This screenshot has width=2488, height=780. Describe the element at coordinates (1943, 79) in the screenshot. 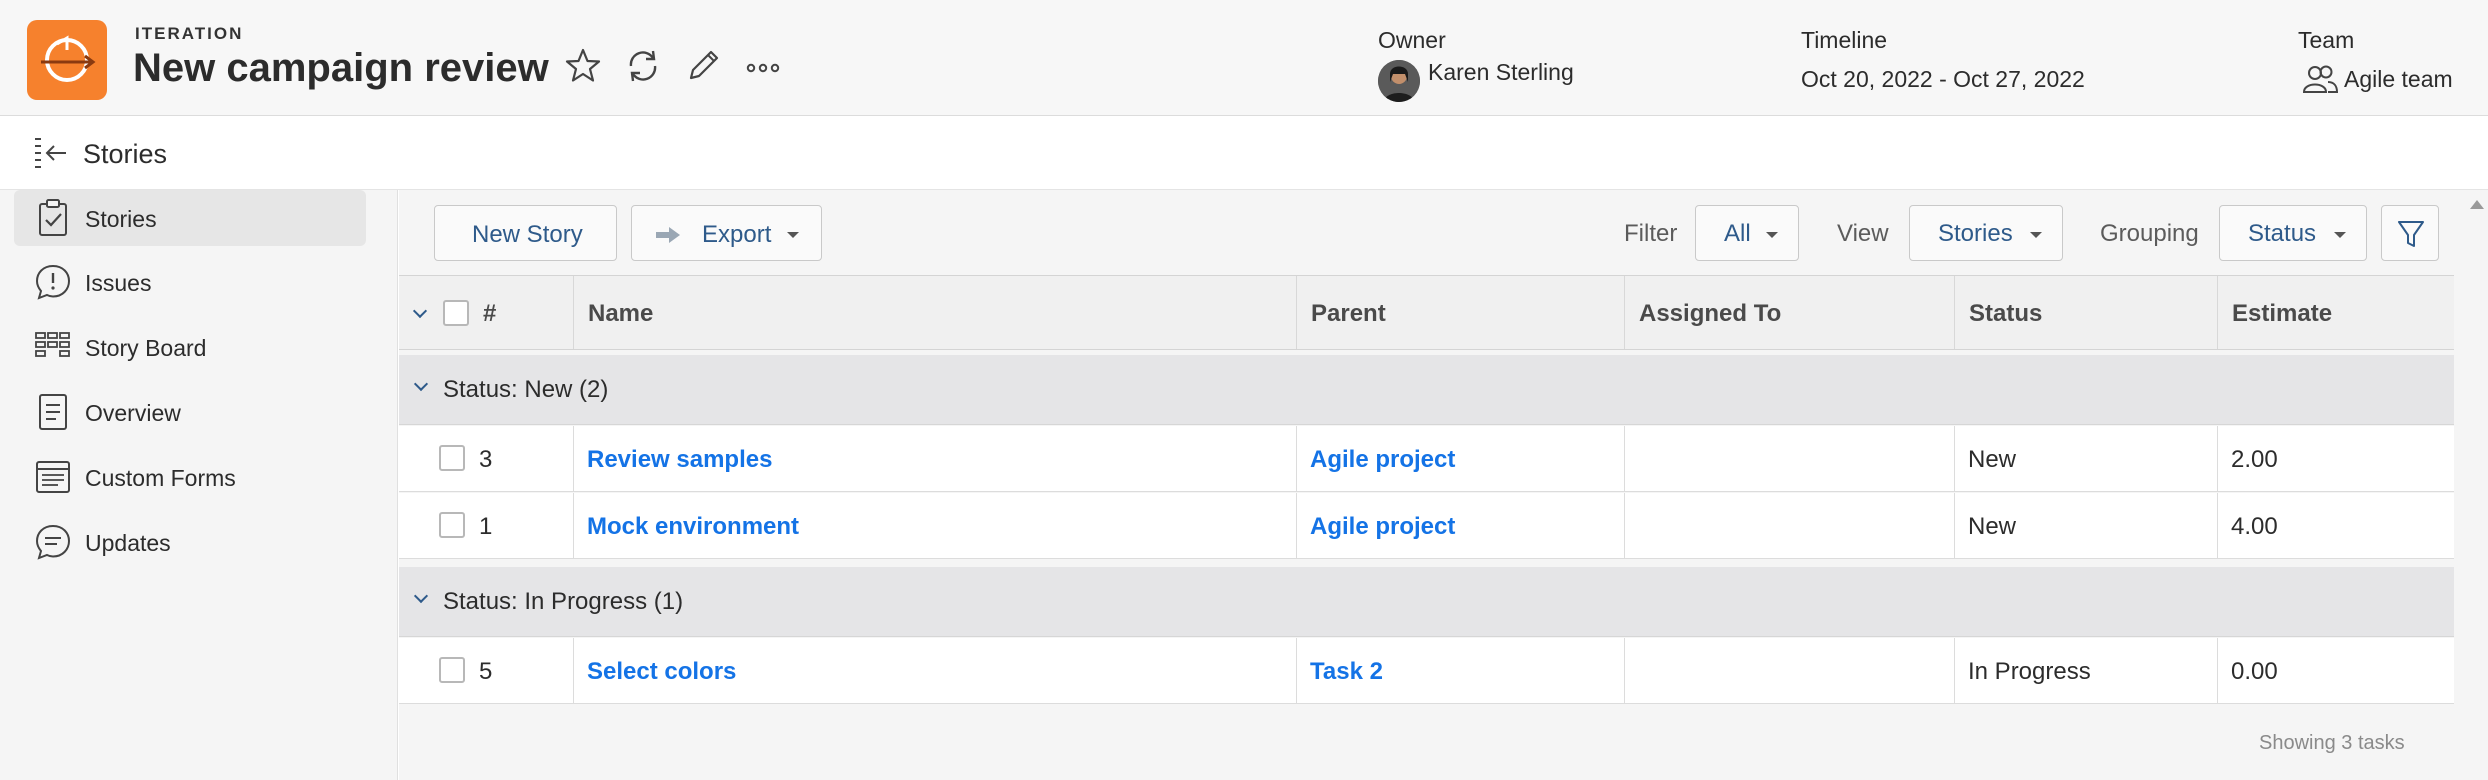

I see `timeline-value: Oct 20, 2022 - Oct 27, 2022` at that location.